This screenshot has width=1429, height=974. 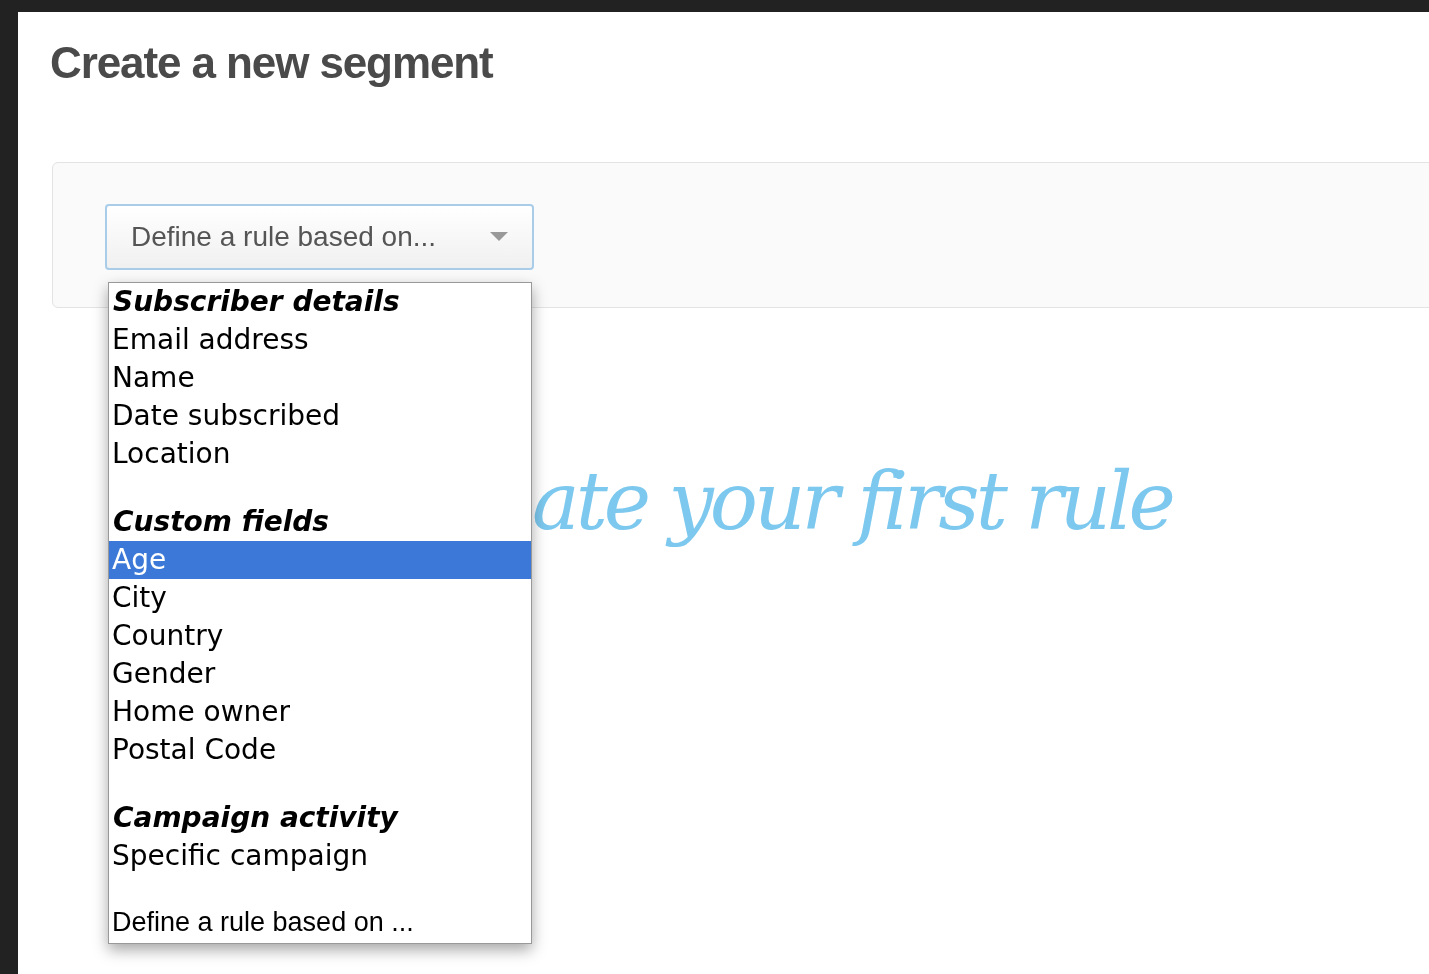 What do you see at coordinates (320, 340) in the screenshot?
I see `menu-option: Email address` at bounding box center [320, 340].